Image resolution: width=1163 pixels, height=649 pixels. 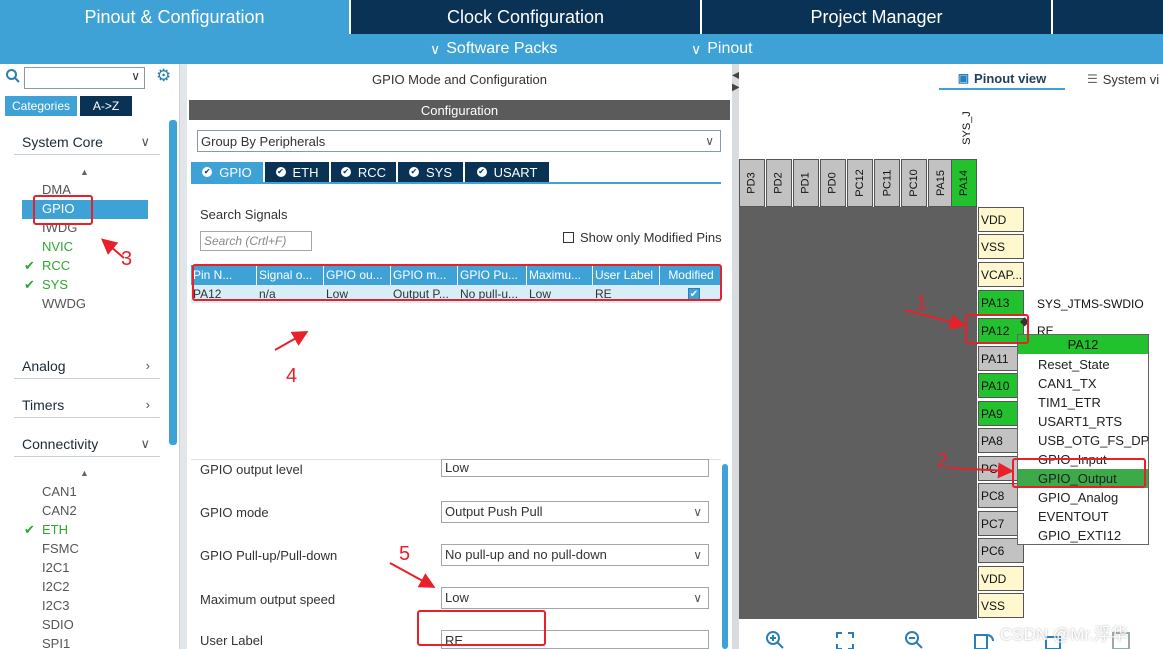 I want to click on tab-eth: ✔ ETH, so click(x=297, y=172).